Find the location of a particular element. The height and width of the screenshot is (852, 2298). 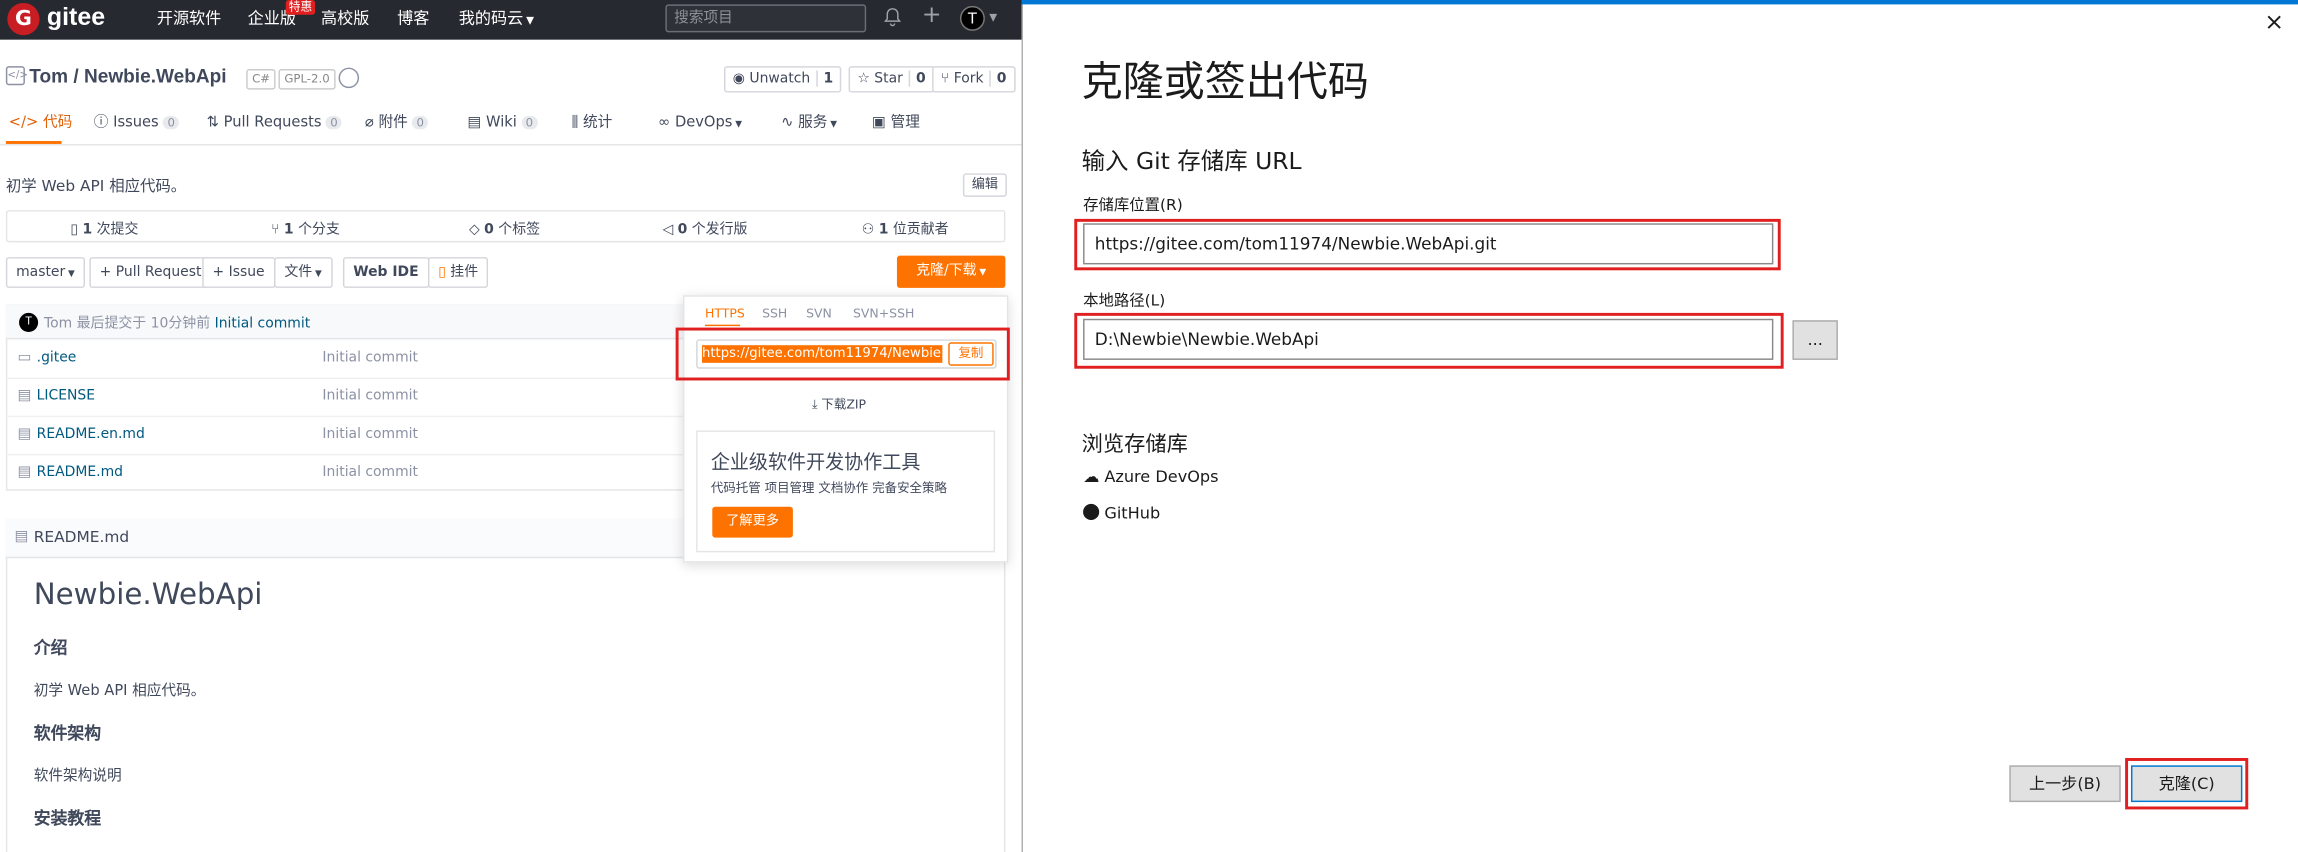

readme-heading: 安装教程 is located at coordinates (67, 818).